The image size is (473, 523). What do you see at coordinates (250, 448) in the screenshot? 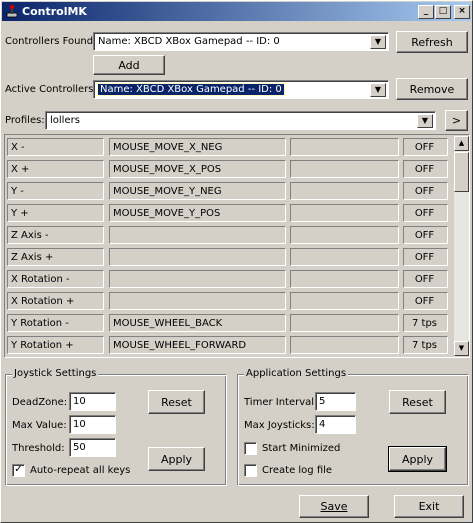
I see `start-minimized-checkbox` at bounding box center [250, 448].